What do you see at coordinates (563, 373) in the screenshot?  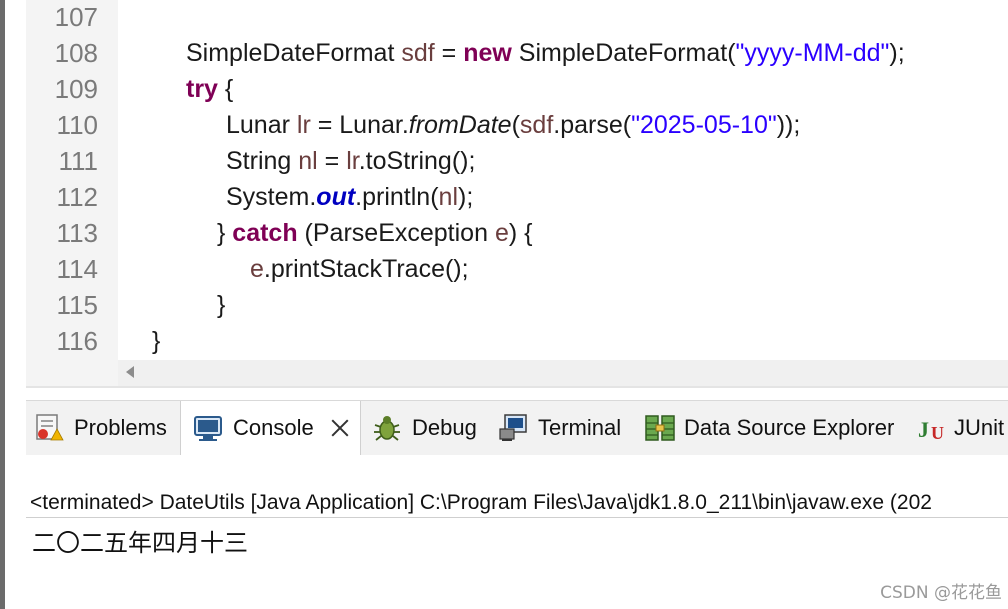 I see `horizontal-scrollbar` at bounding box center [563, 373].